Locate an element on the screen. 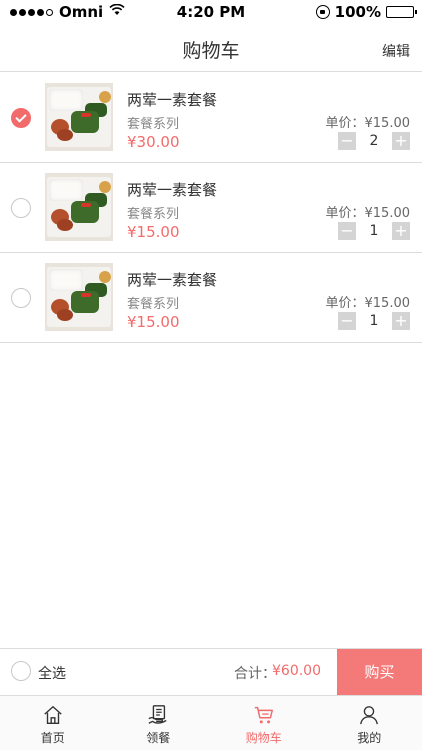  select-all-checkbox is located at coordinates (21, 671).